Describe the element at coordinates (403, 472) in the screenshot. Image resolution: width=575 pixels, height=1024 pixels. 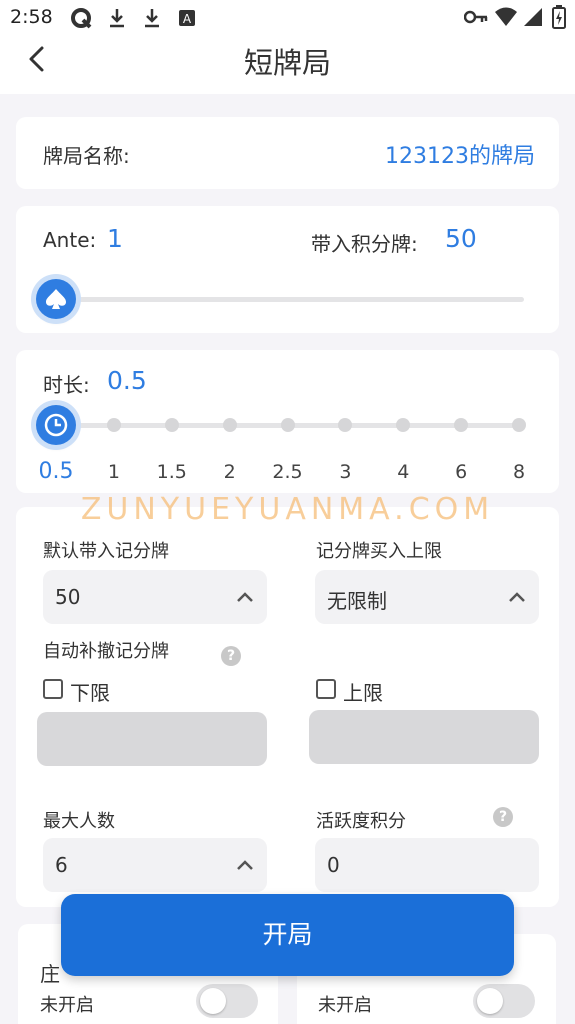
I see `duration-tick-label: 4` at that location.